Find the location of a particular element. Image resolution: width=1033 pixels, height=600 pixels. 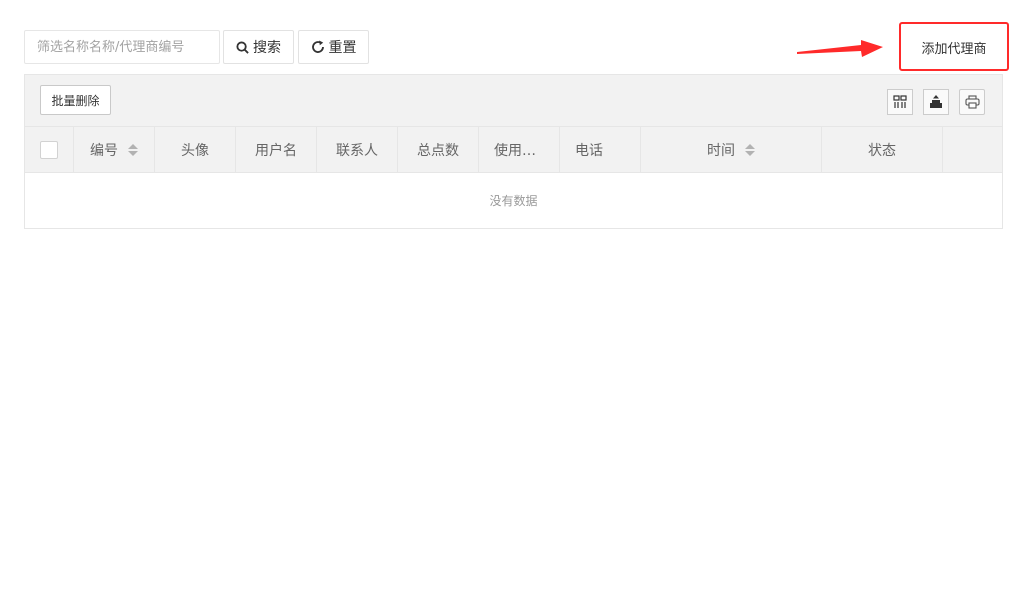

column-header-label: 编号 is located at coordinates (104, 150).